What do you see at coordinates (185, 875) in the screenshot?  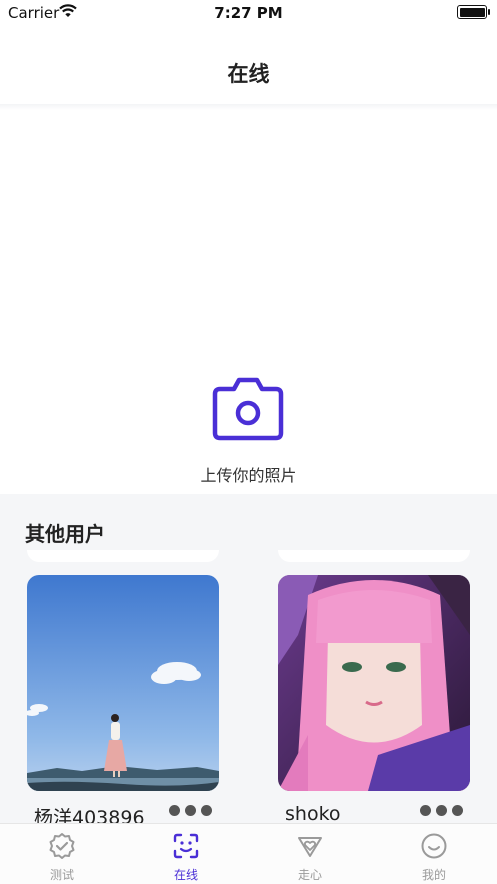 I see `tab-label: 在线` at bounding box center [185, 875].